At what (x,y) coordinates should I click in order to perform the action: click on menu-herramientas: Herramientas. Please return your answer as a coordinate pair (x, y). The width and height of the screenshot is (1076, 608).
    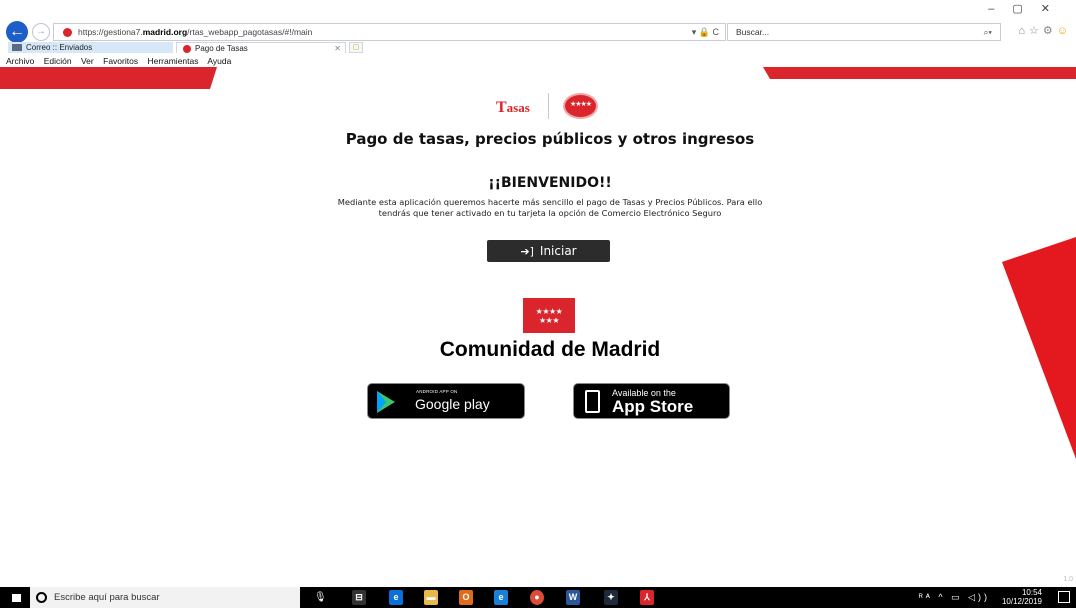
    Looking at the image, I should click on (172, 61).